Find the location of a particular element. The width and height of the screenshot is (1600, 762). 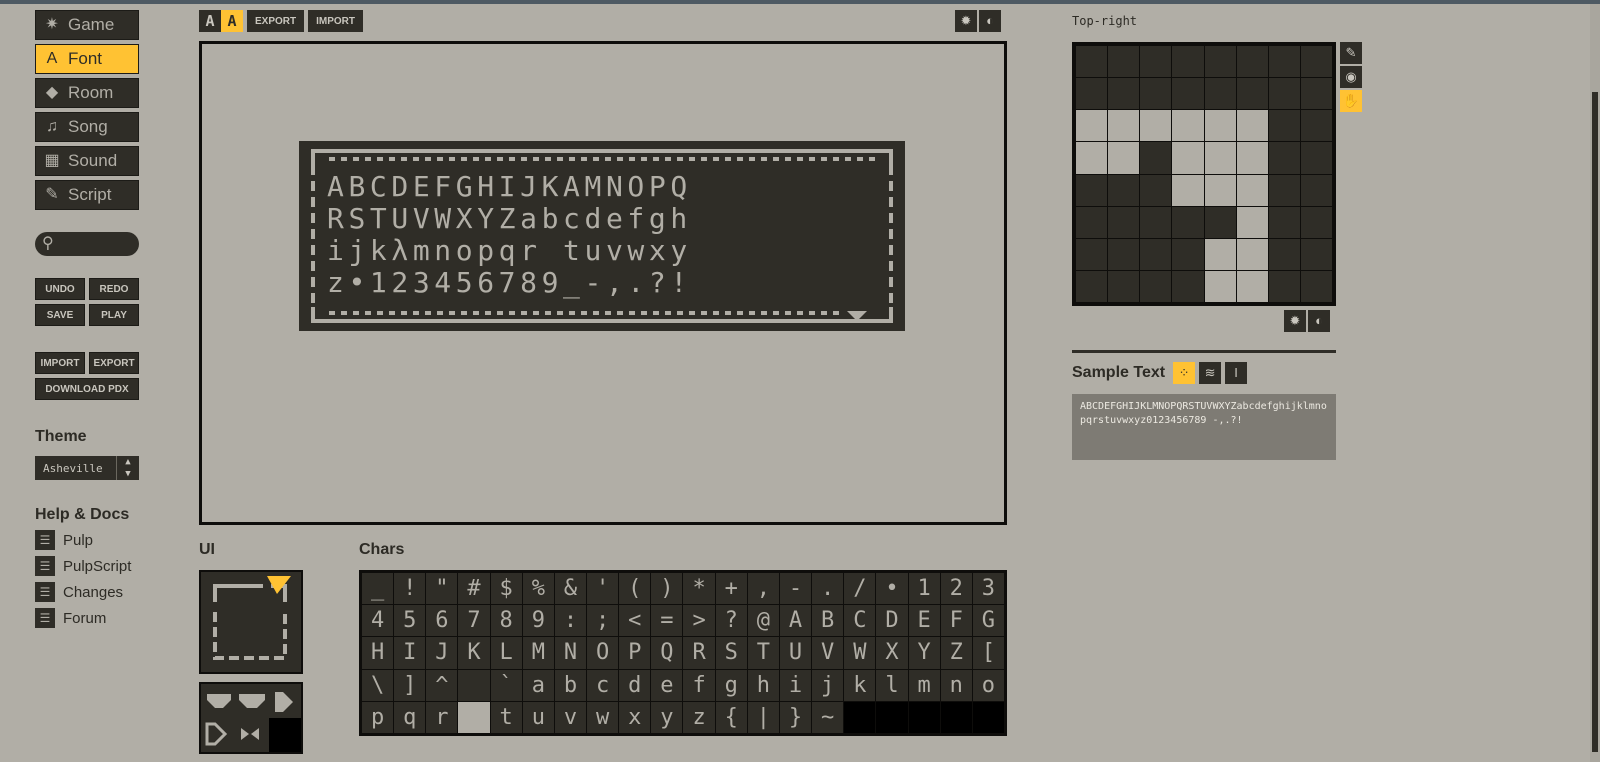

char-cell: z is located at coordinates (699, 717).